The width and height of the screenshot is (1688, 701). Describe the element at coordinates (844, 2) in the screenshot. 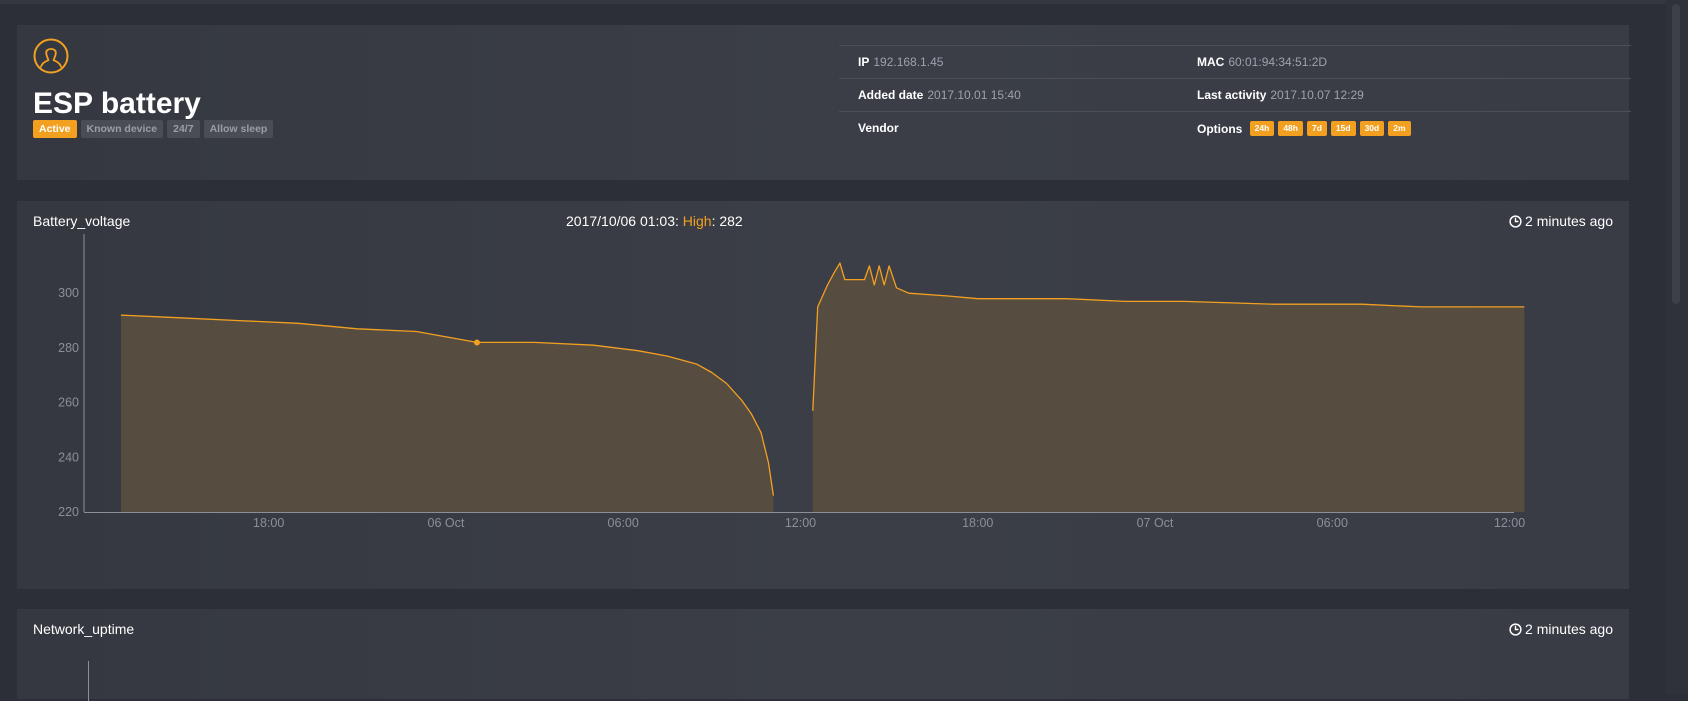

I see `top-border` at that location.